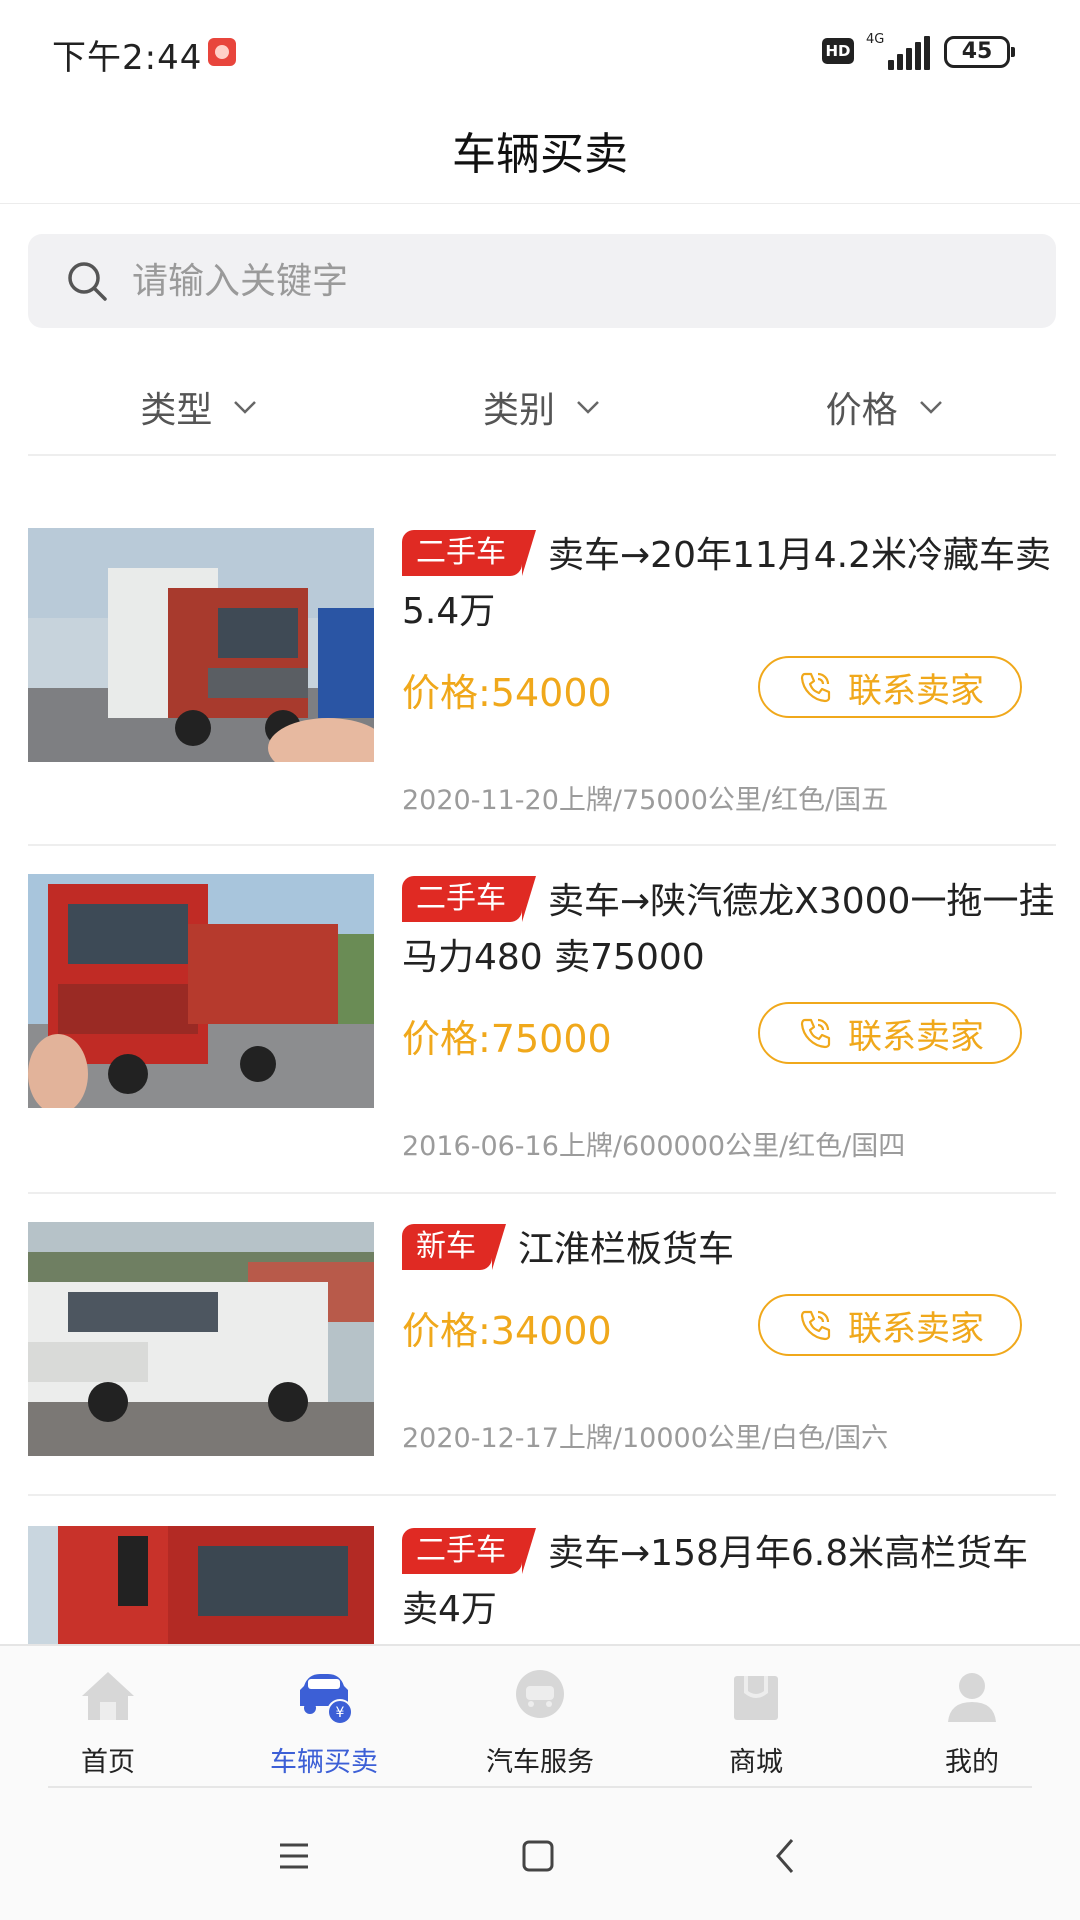 This screenshot has height=1920, width=1080. I want to click on notification-app-icon, so click(222, 52).